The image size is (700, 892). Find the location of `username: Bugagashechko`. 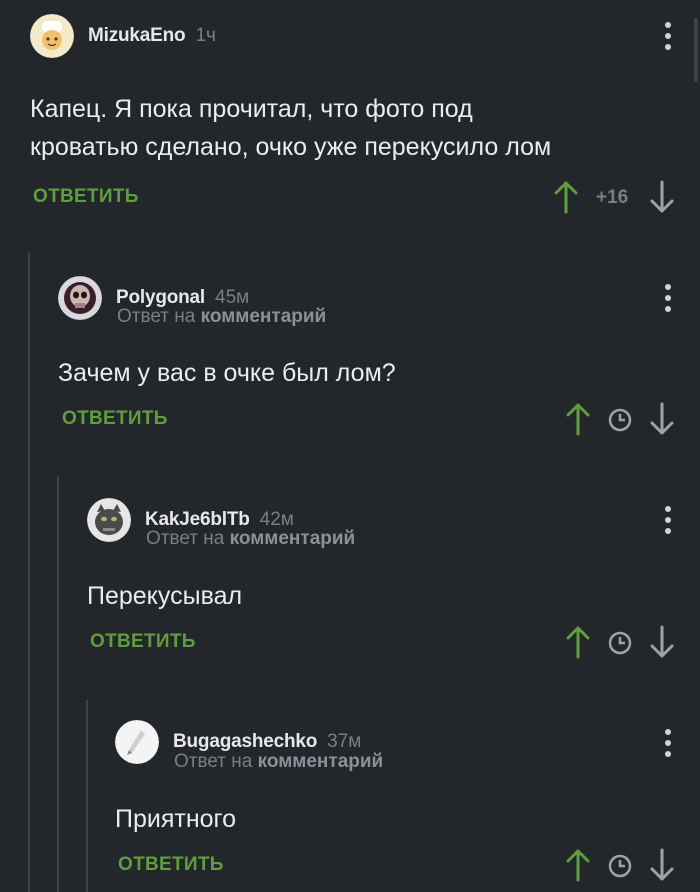

username: Bugagashechko is located at coordinates (245, 742).